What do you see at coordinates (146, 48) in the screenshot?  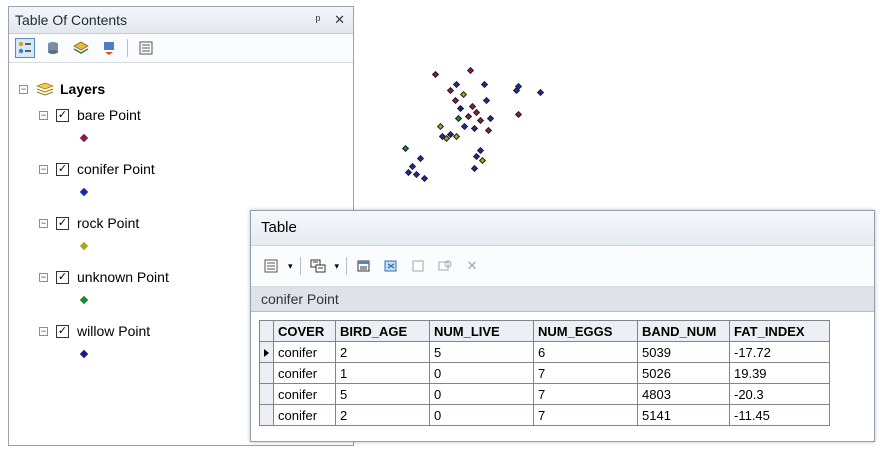 I see `options-icon` at bounding box center [146, 48].